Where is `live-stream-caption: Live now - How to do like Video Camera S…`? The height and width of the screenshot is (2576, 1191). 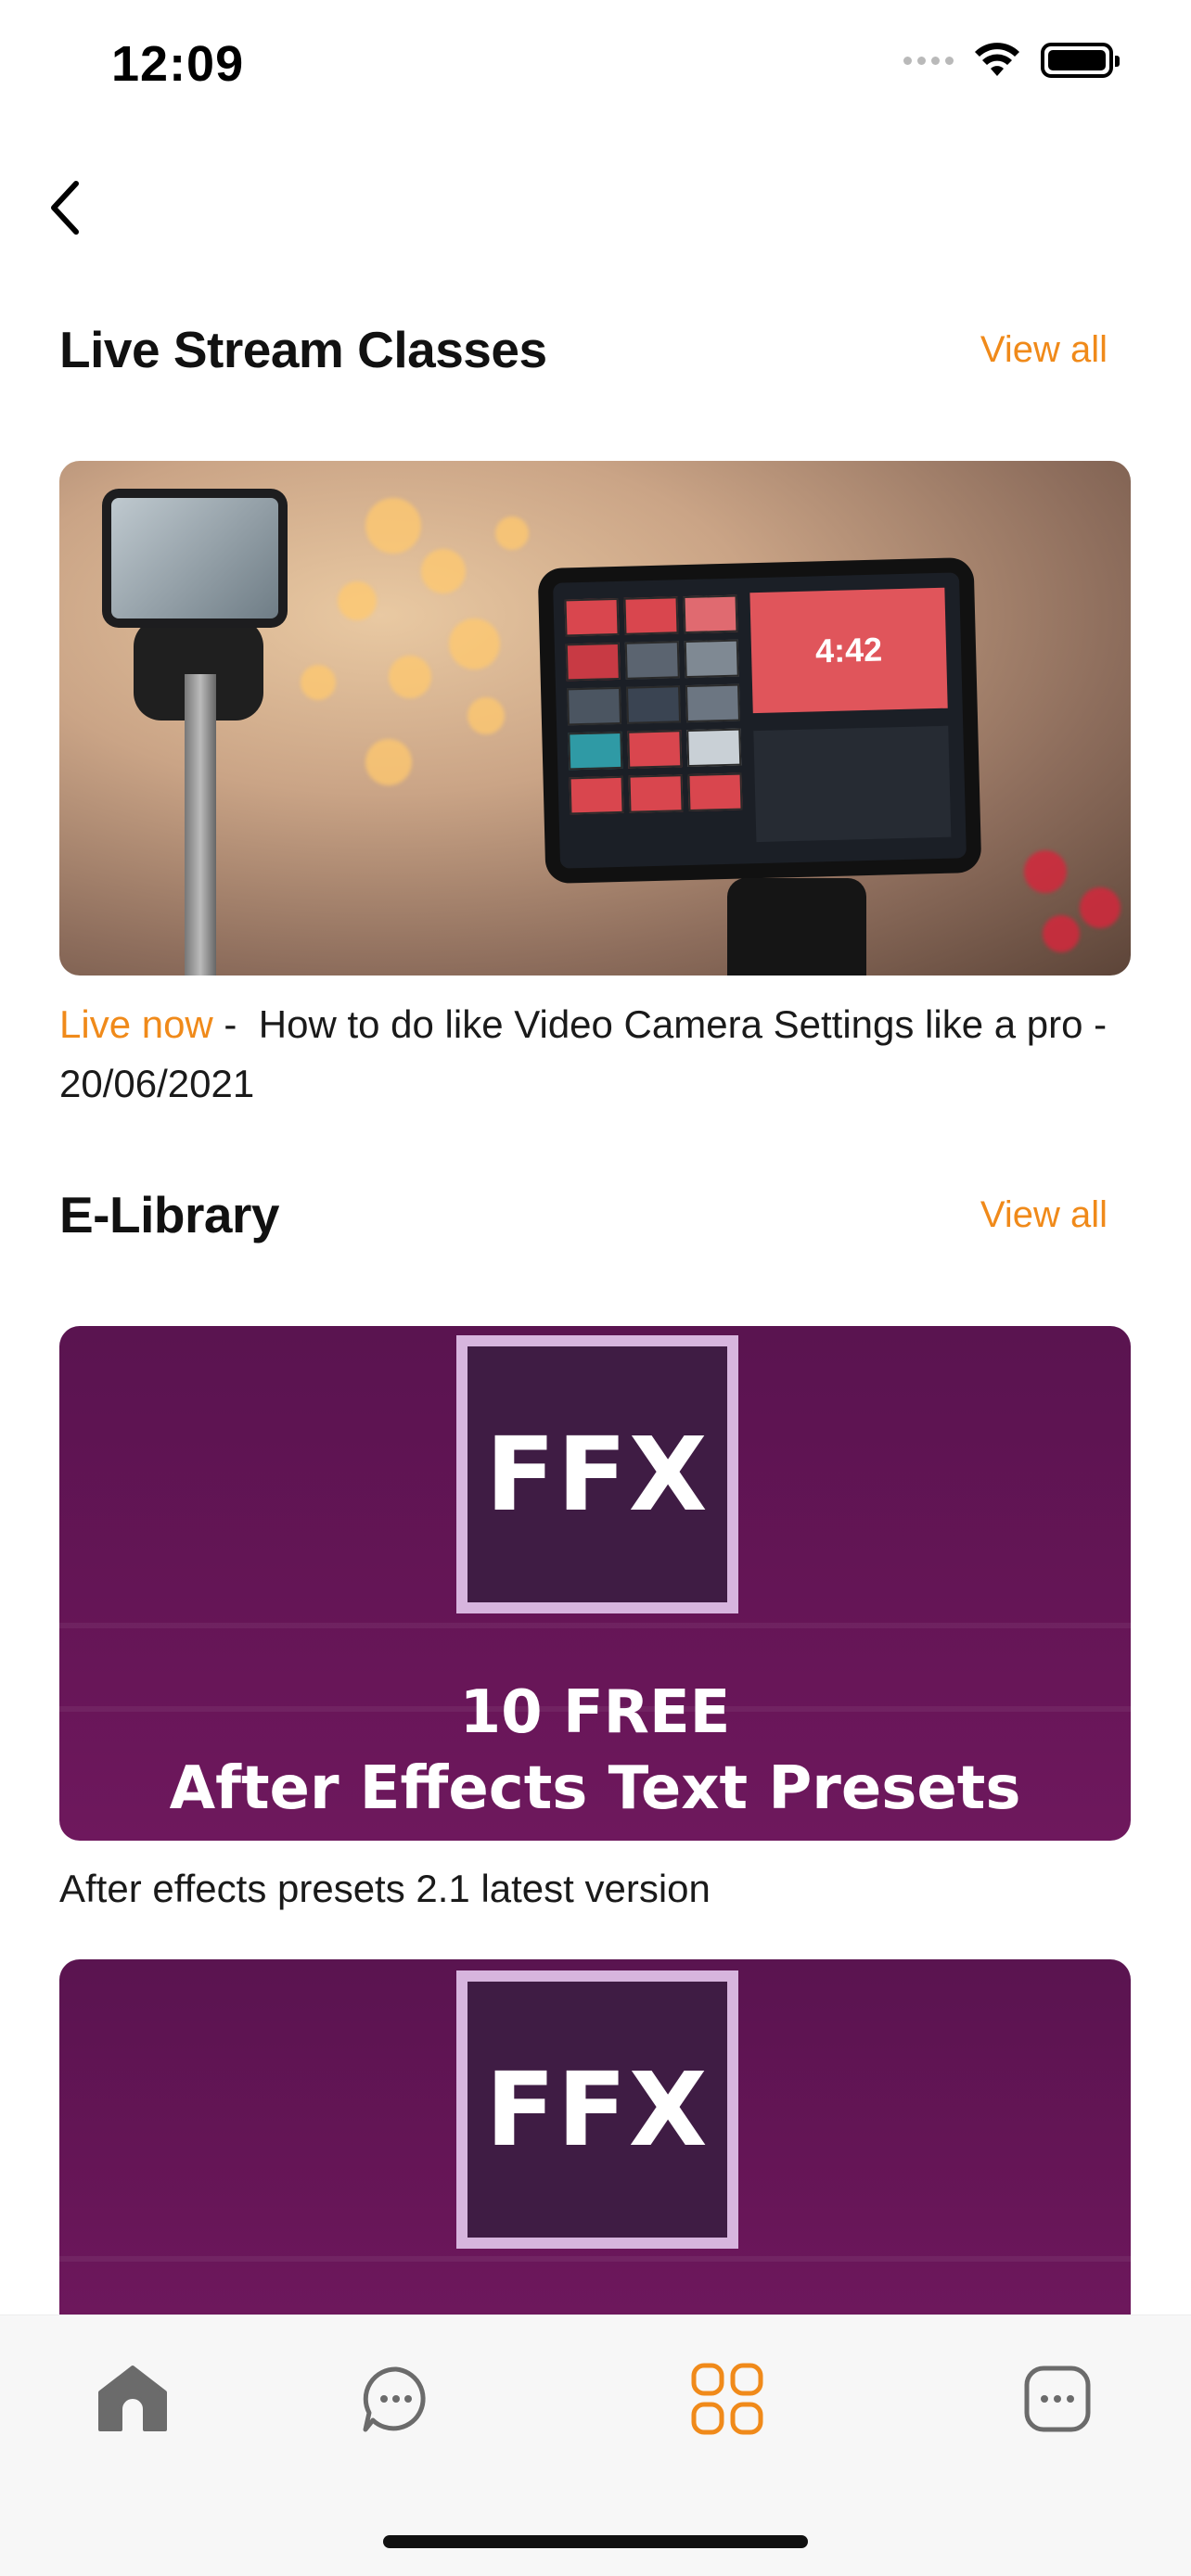 live-stream-caption: Live now - How to do like Video Camera S… is located at coordinates (597, 1055).